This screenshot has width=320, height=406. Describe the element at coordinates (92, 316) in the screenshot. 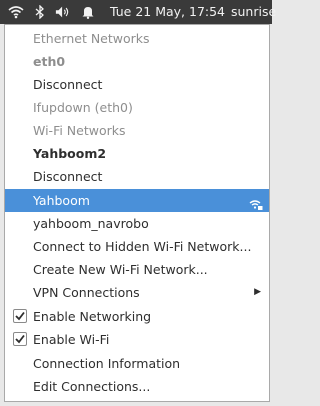

I see `enable-networking-label: Enable Networking` at that location.